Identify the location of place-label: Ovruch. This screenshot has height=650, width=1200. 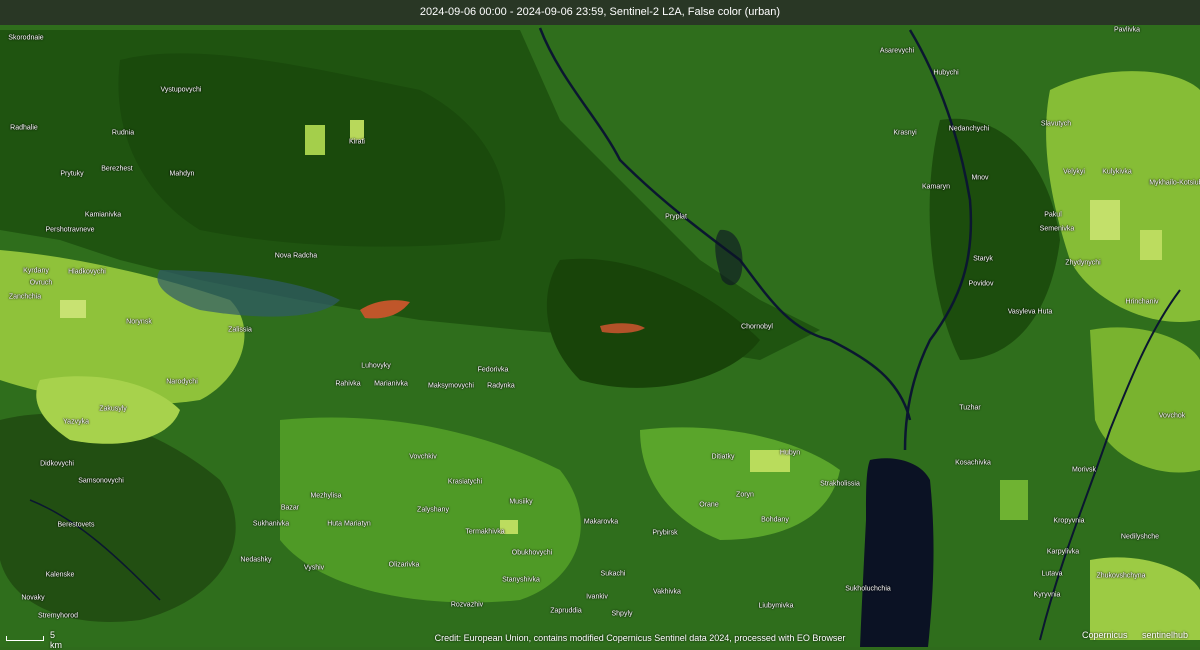
(41, 283).